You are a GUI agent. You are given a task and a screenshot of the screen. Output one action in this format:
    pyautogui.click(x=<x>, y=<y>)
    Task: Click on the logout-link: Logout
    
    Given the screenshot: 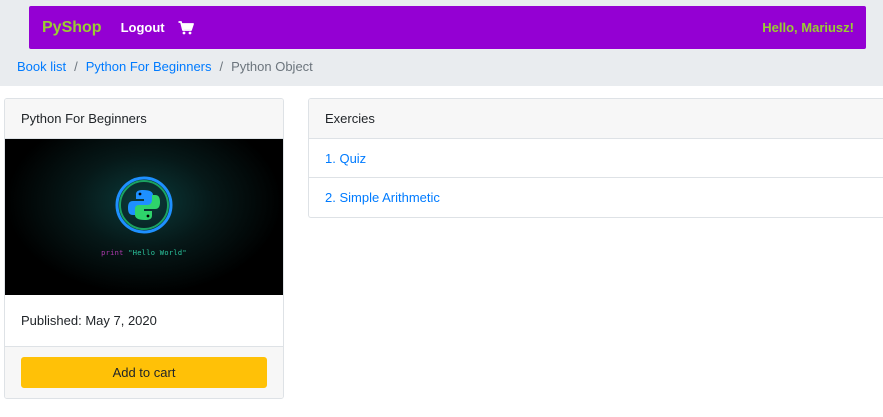 What is the action you would take?
    pyautogui.click(x=143, y=27)
    